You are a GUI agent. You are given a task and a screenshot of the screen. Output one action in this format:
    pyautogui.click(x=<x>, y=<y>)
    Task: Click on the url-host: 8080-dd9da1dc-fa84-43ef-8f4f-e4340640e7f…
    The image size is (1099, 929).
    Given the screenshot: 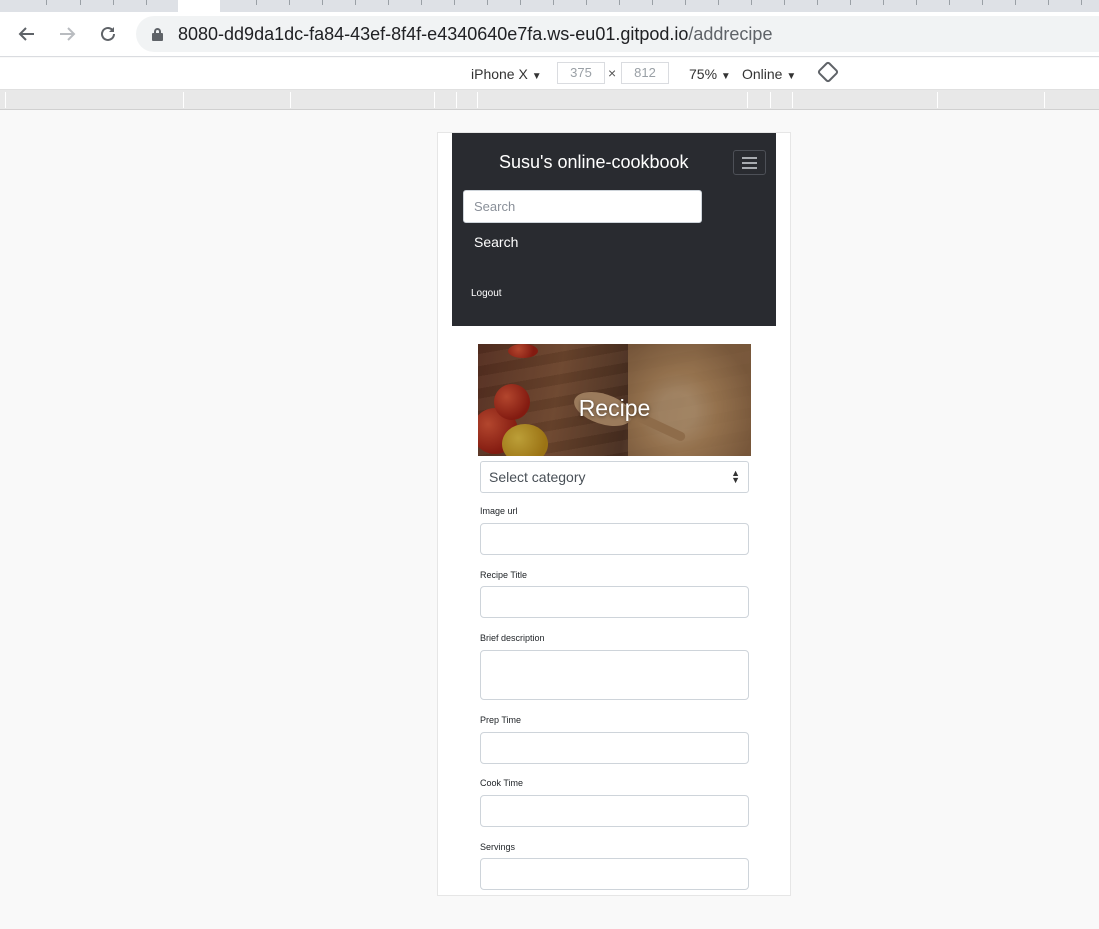 What is the action you would take?
    pyautogui.click(x=433, y=34)
    